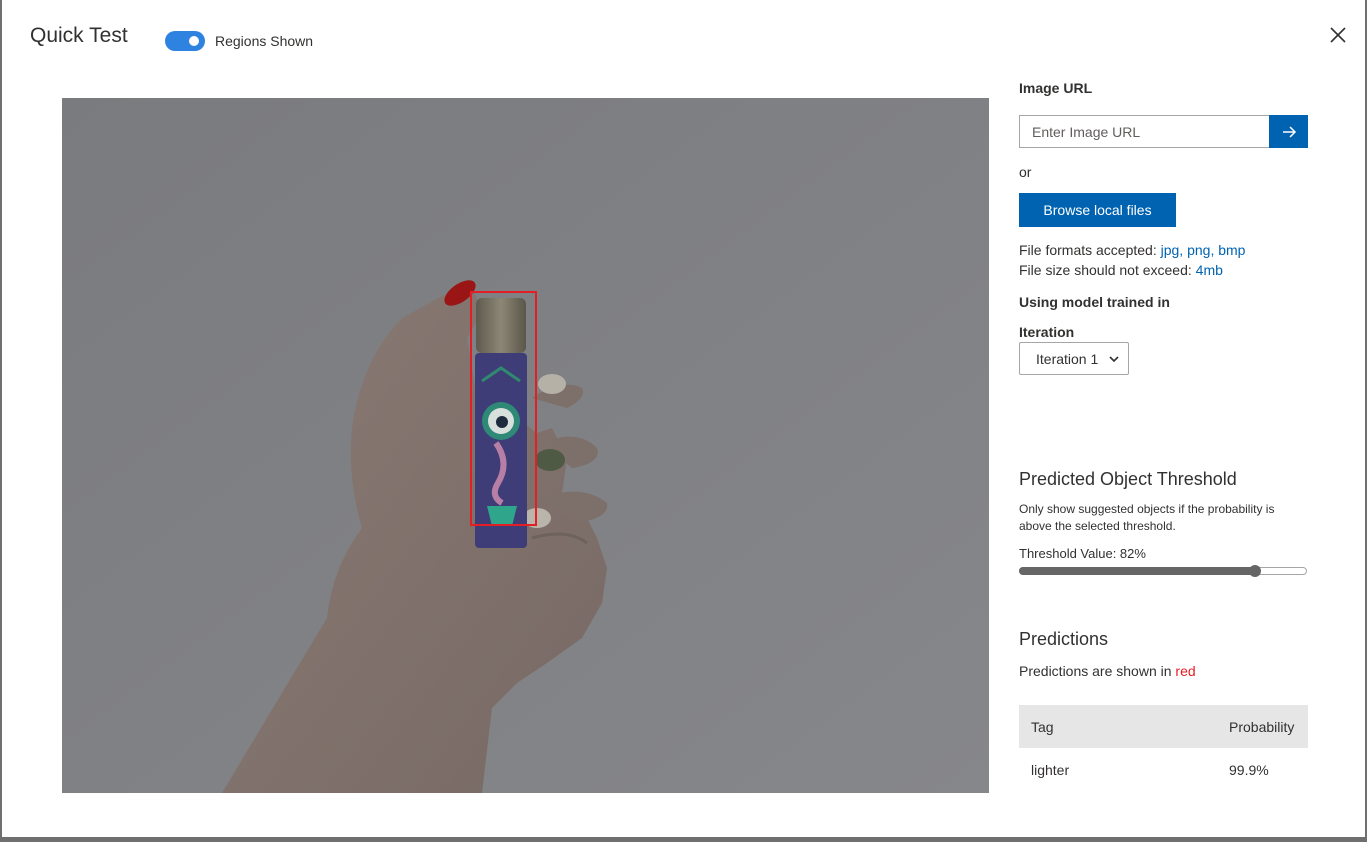 The height and width of the screenshot is (842, 1367). Describe the element at coordinates (1137, 571) in the screenshot. I see `threshold-slider-fill` at that location.